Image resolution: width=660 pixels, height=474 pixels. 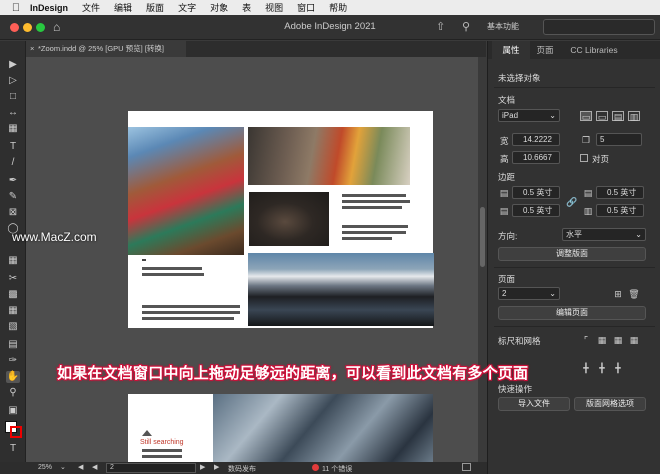 I want to click on previous-page-icon: ◀, so click(x=94, y=467).